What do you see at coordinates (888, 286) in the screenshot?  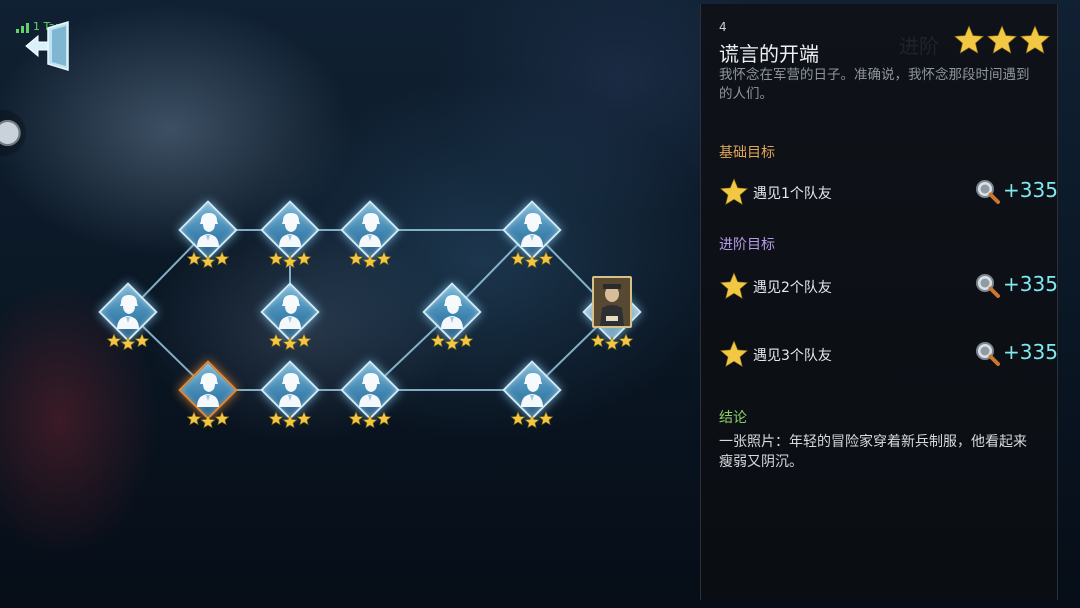 I see `goal-row-2: 遇见2个队友 +335` at bounding box center [888, 286].